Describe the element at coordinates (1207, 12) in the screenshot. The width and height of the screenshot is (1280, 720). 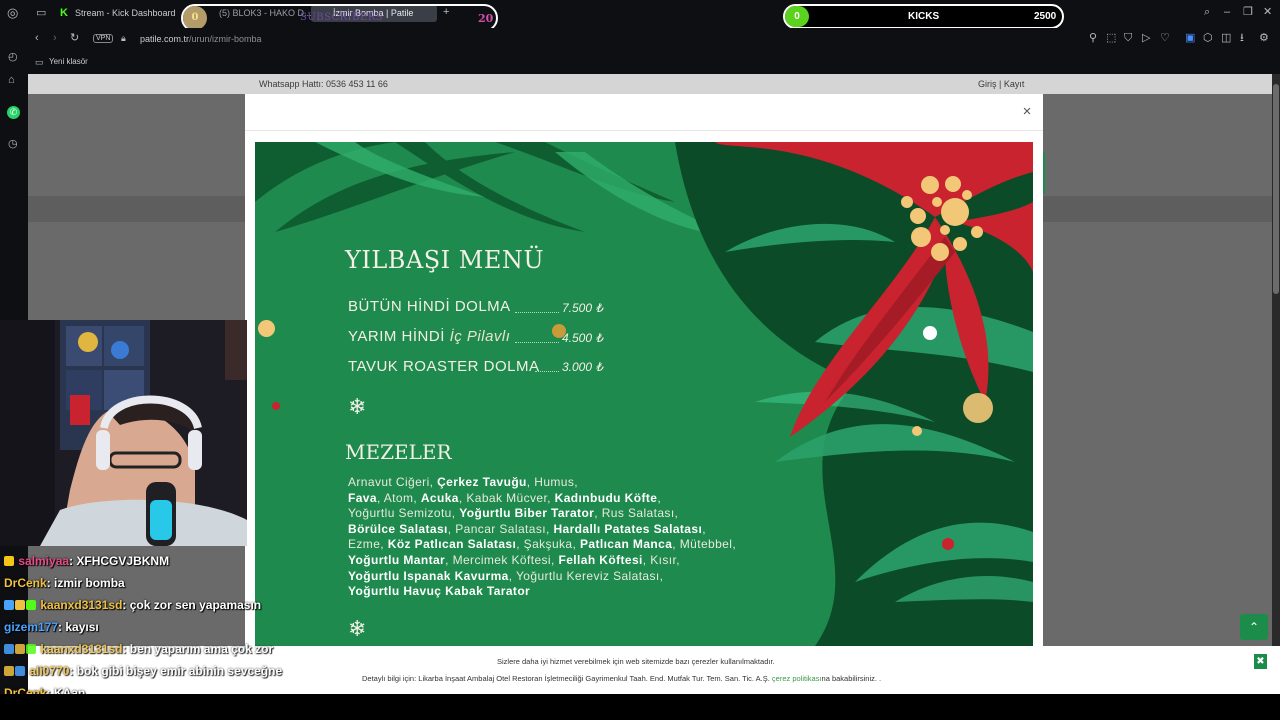
I see `search-tabs-icon: ⌕` at that location.